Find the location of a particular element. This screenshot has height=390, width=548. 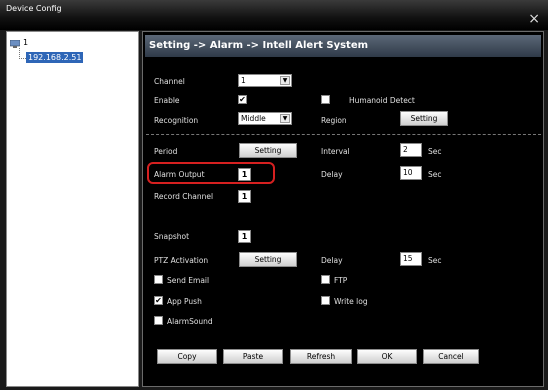

tree-item-device: 192.168.2.51 is located at coordinates (55, 57).